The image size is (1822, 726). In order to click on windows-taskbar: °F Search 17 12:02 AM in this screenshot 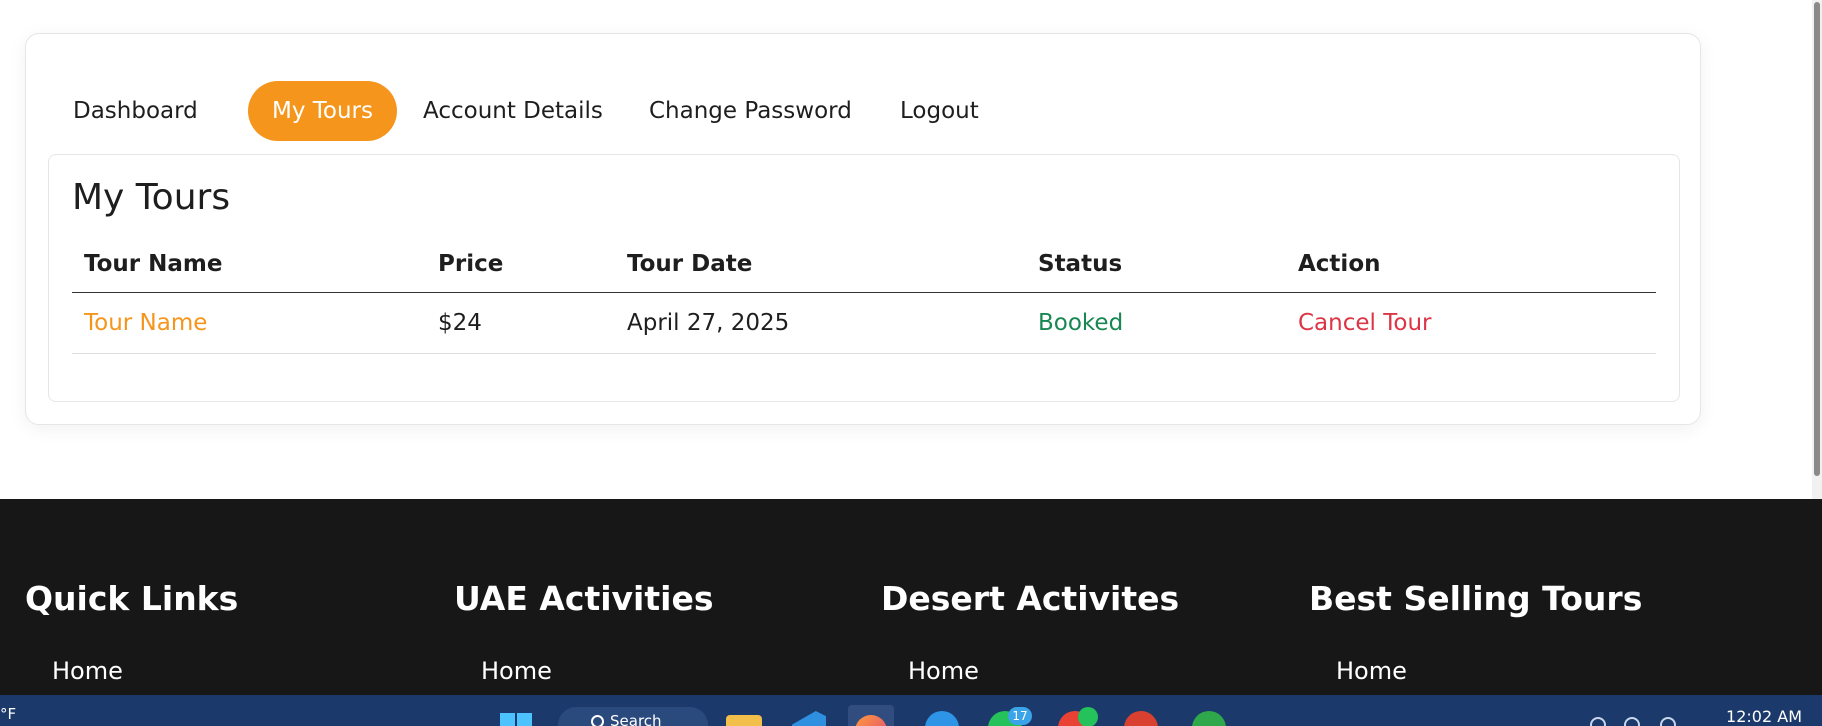, I will do `click(911, 710)`.